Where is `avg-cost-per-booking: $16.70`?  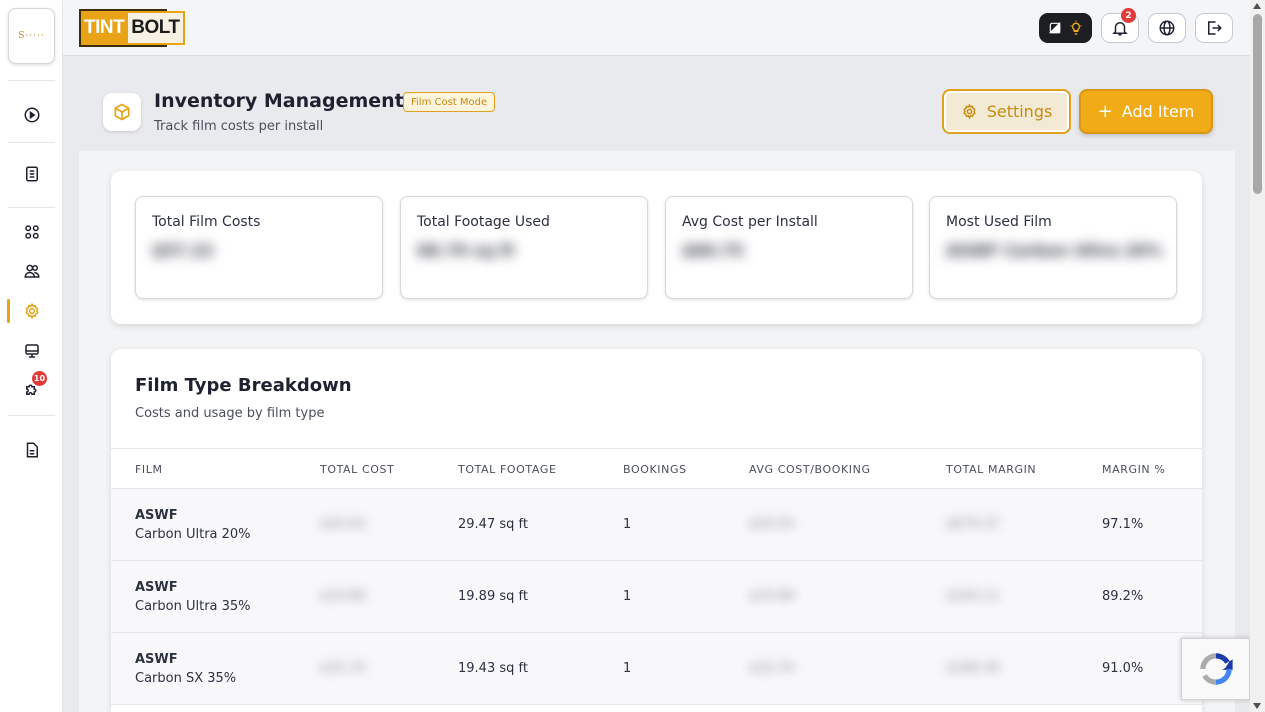 avg-cost-per-booking: $16.70 is located at coordinates (772, 668).